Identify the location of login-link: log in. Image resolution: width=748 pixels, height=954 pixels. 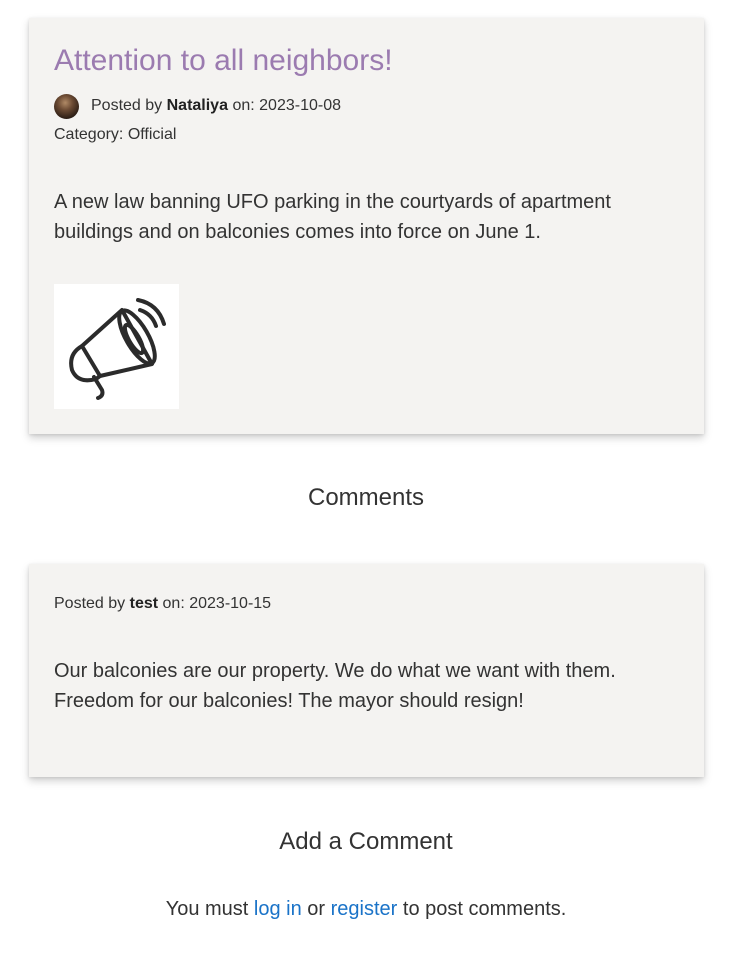
(278, 909).